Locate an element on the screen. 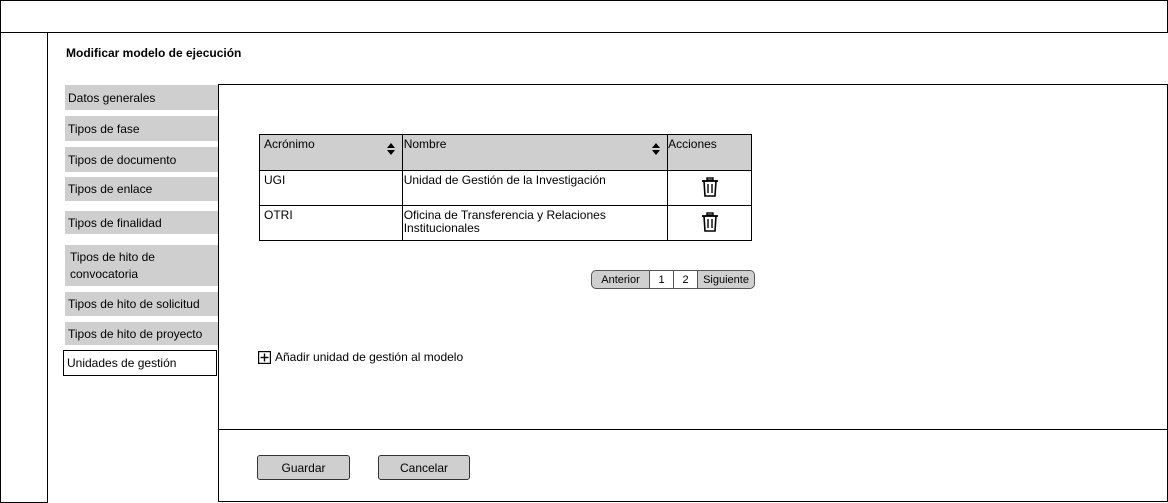 The image size is (1168, 503). sidebar-item-tipos-de-fase: Tipos de fase is located at coordinates (141, 128).